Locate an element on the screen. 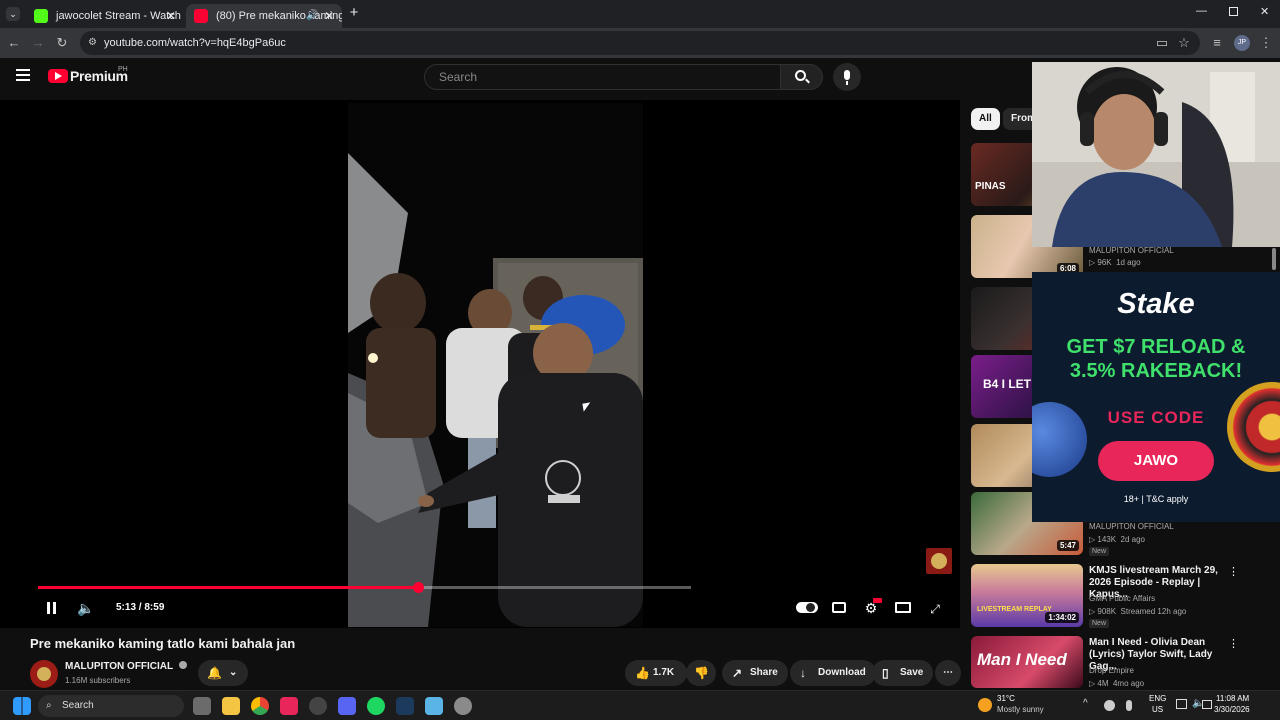 The height and width of the screenshot is (720, 1280). time-display: 5:13 / 8:59 is located at coordinates (140, 607).